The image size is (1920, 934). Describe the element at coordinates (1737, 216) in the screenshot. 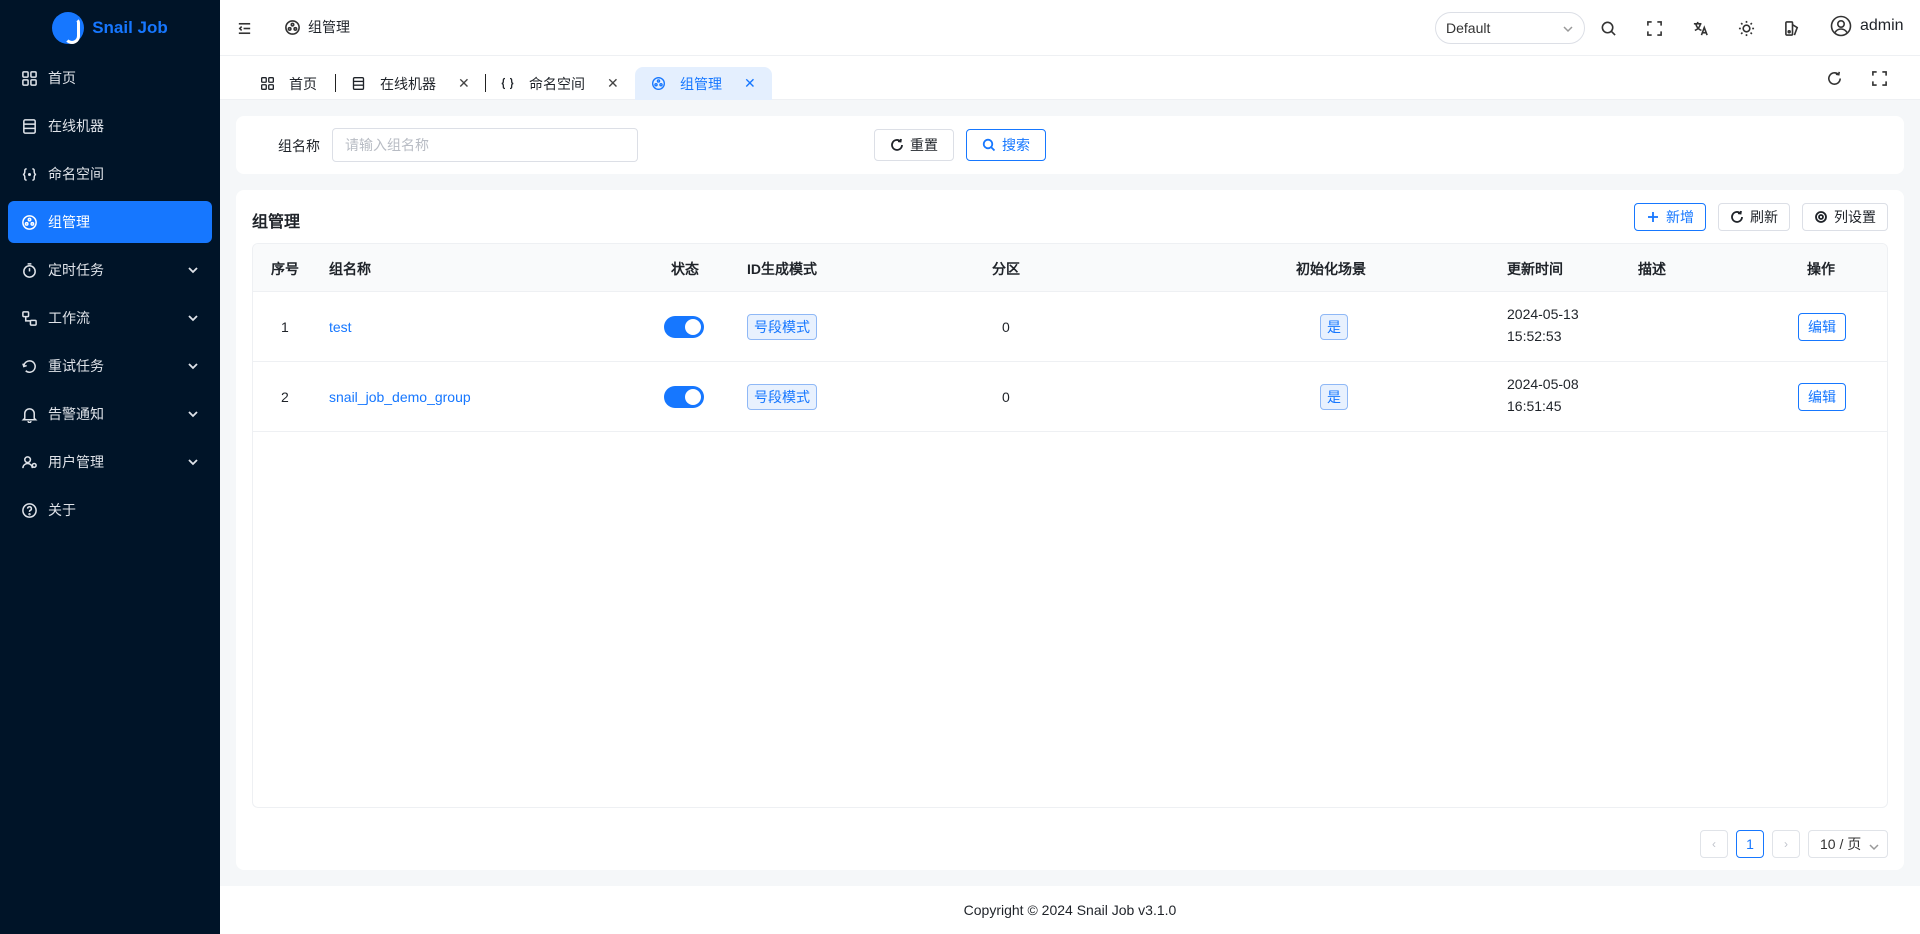

I see `refresh-icon` at that location.